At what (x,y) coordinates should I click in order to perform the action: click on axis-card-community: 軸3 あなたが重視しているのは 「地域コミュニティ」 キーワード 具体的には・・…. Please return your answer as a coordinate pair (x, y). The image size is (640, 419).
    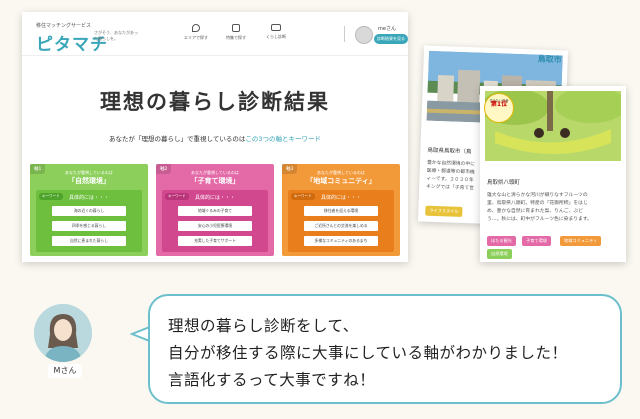
    Looking at the image, I should click on (341, 210).